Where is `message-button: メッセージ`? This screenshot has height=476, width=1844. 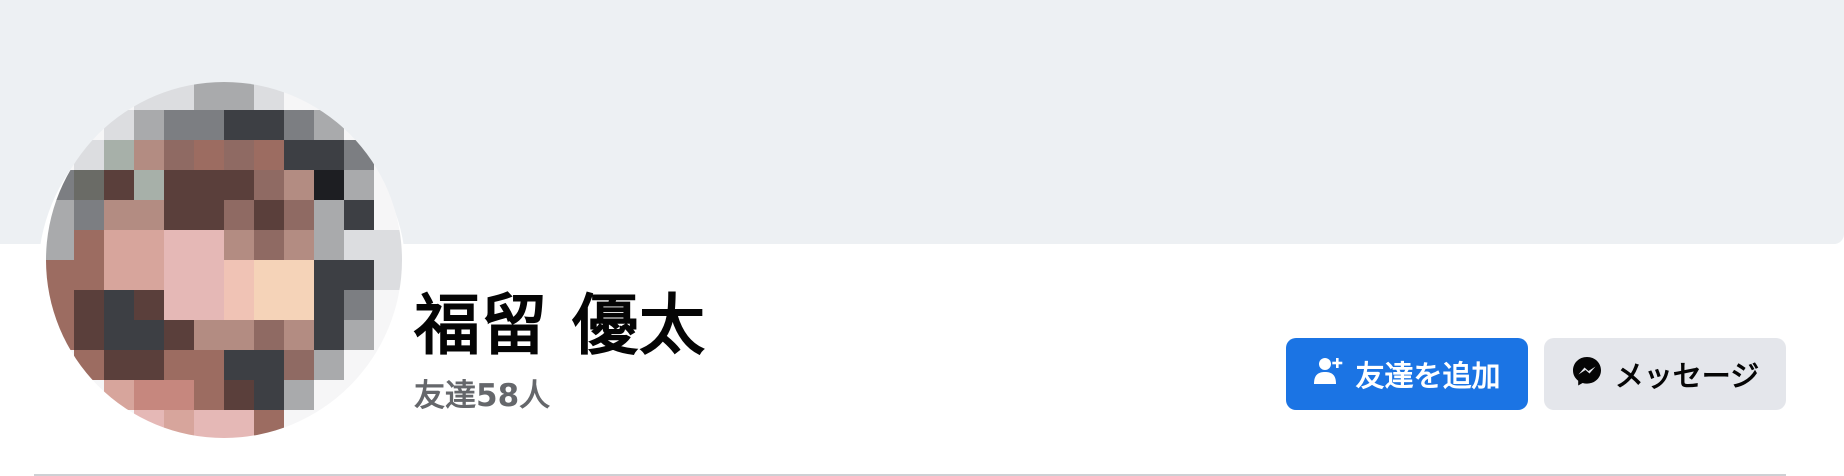
message-button: メッセージ is located at coordinates (1665, 374).